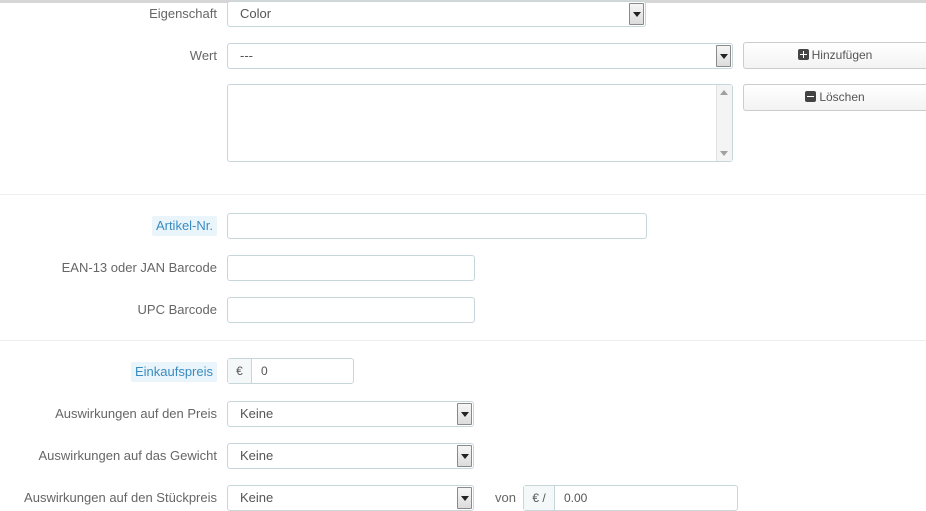  I want to click on unit-price-group: € / 0.00, so click(630, 498).